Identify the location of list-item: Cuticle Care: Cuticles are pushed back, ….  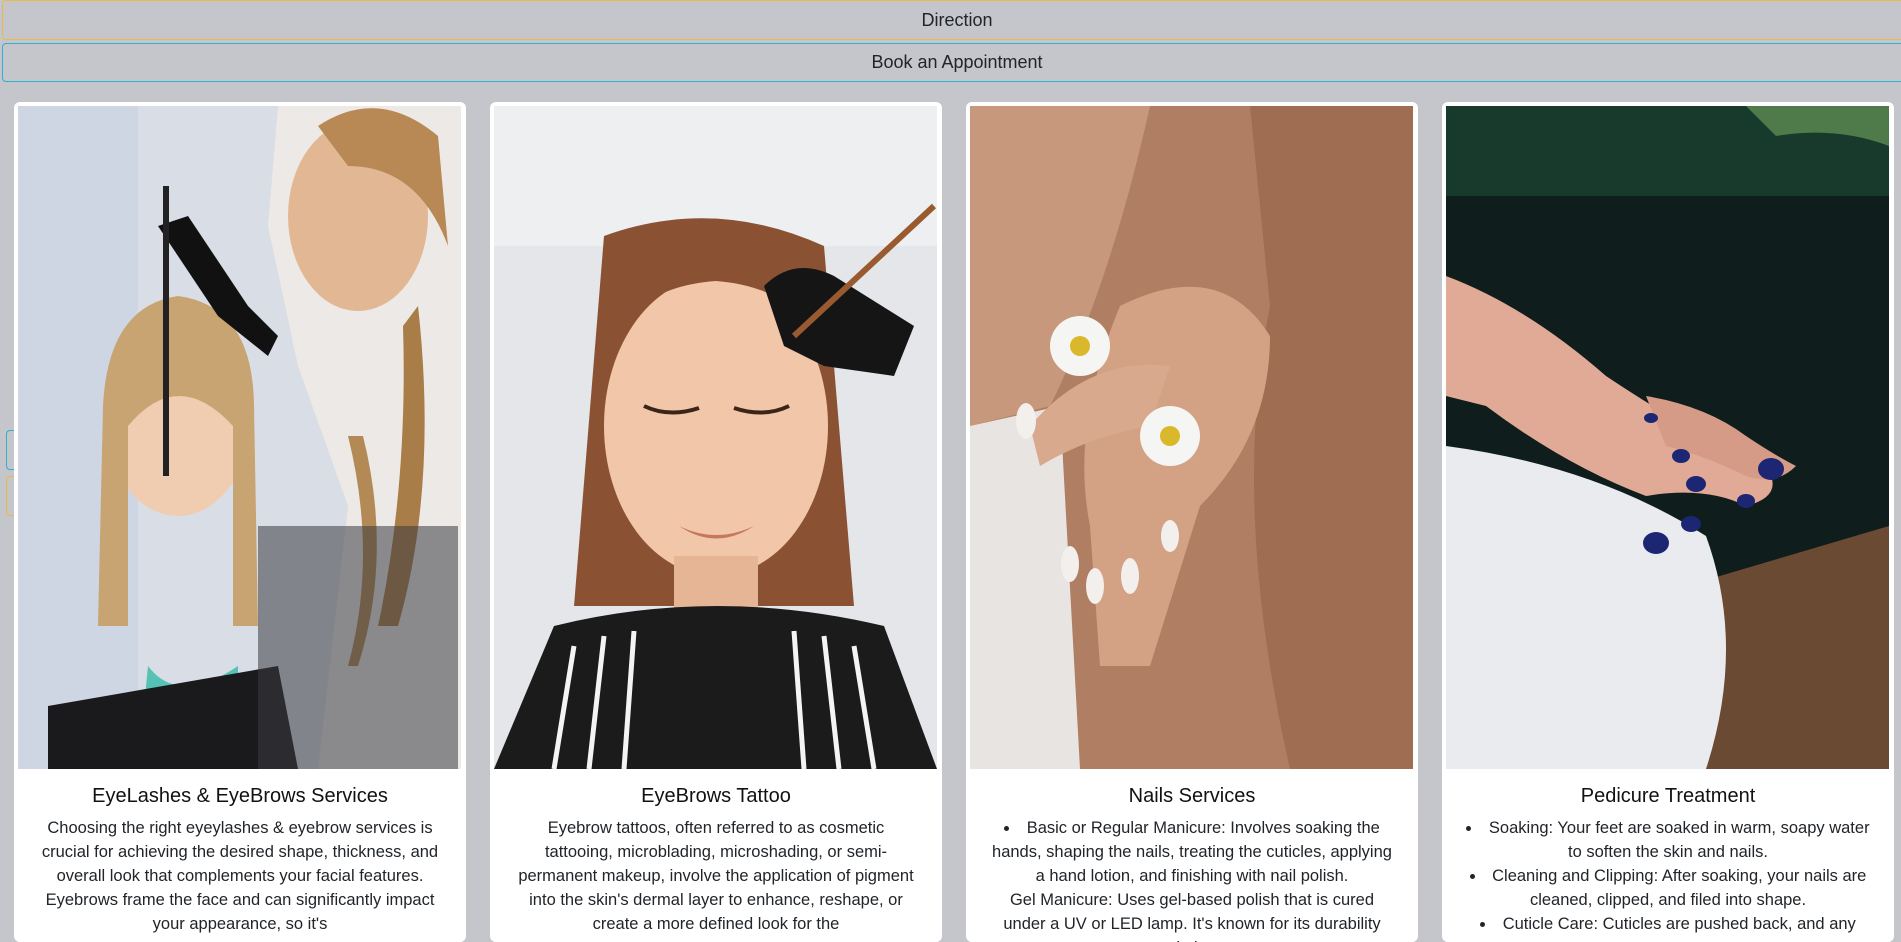
(1668, 924).